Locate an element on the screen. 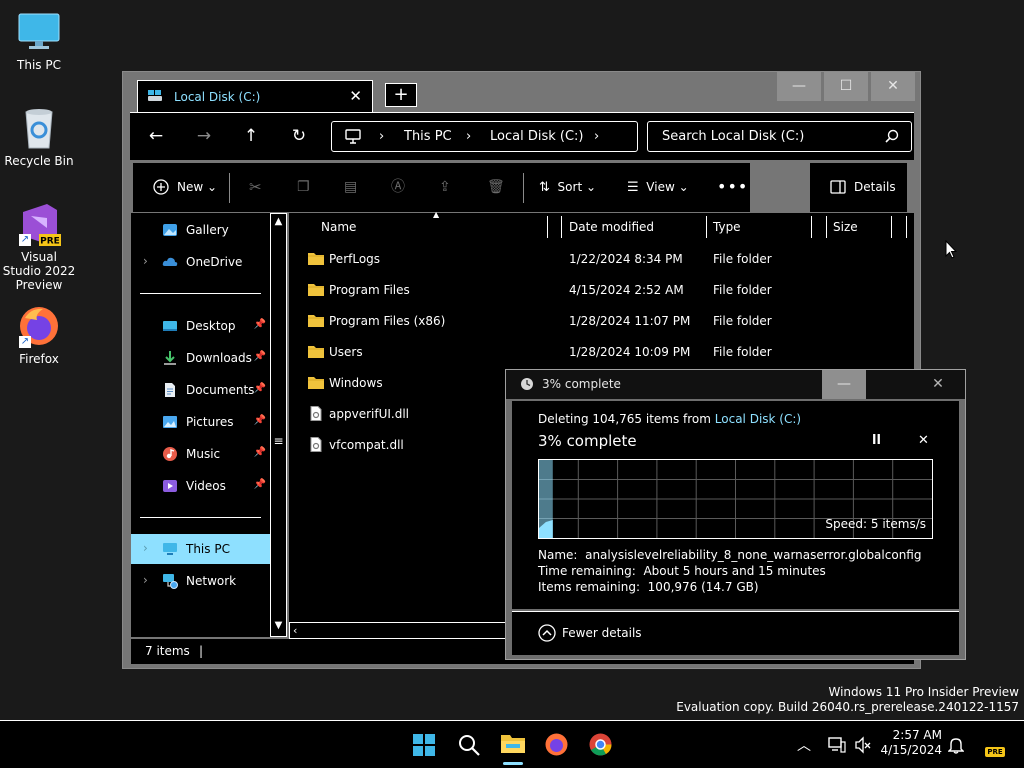 Image resolution: width=1024 pixels, height=768 pixels. delete-icon: 🗑 is located at coordinates (496, 188).